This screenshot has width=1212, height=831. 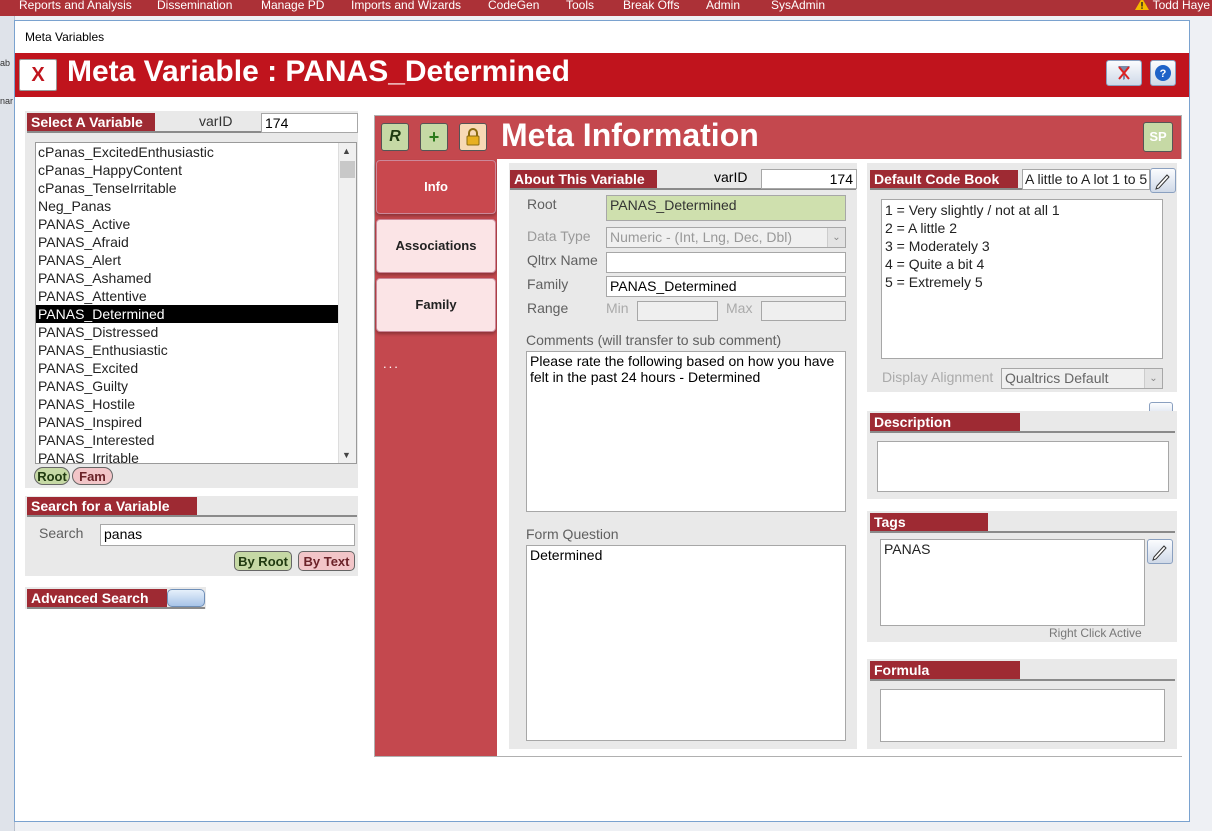 What do you see at coordinates (929, 522) in the screenshot?
I see `tags-header: Tags` at bounding box center [929, 522].